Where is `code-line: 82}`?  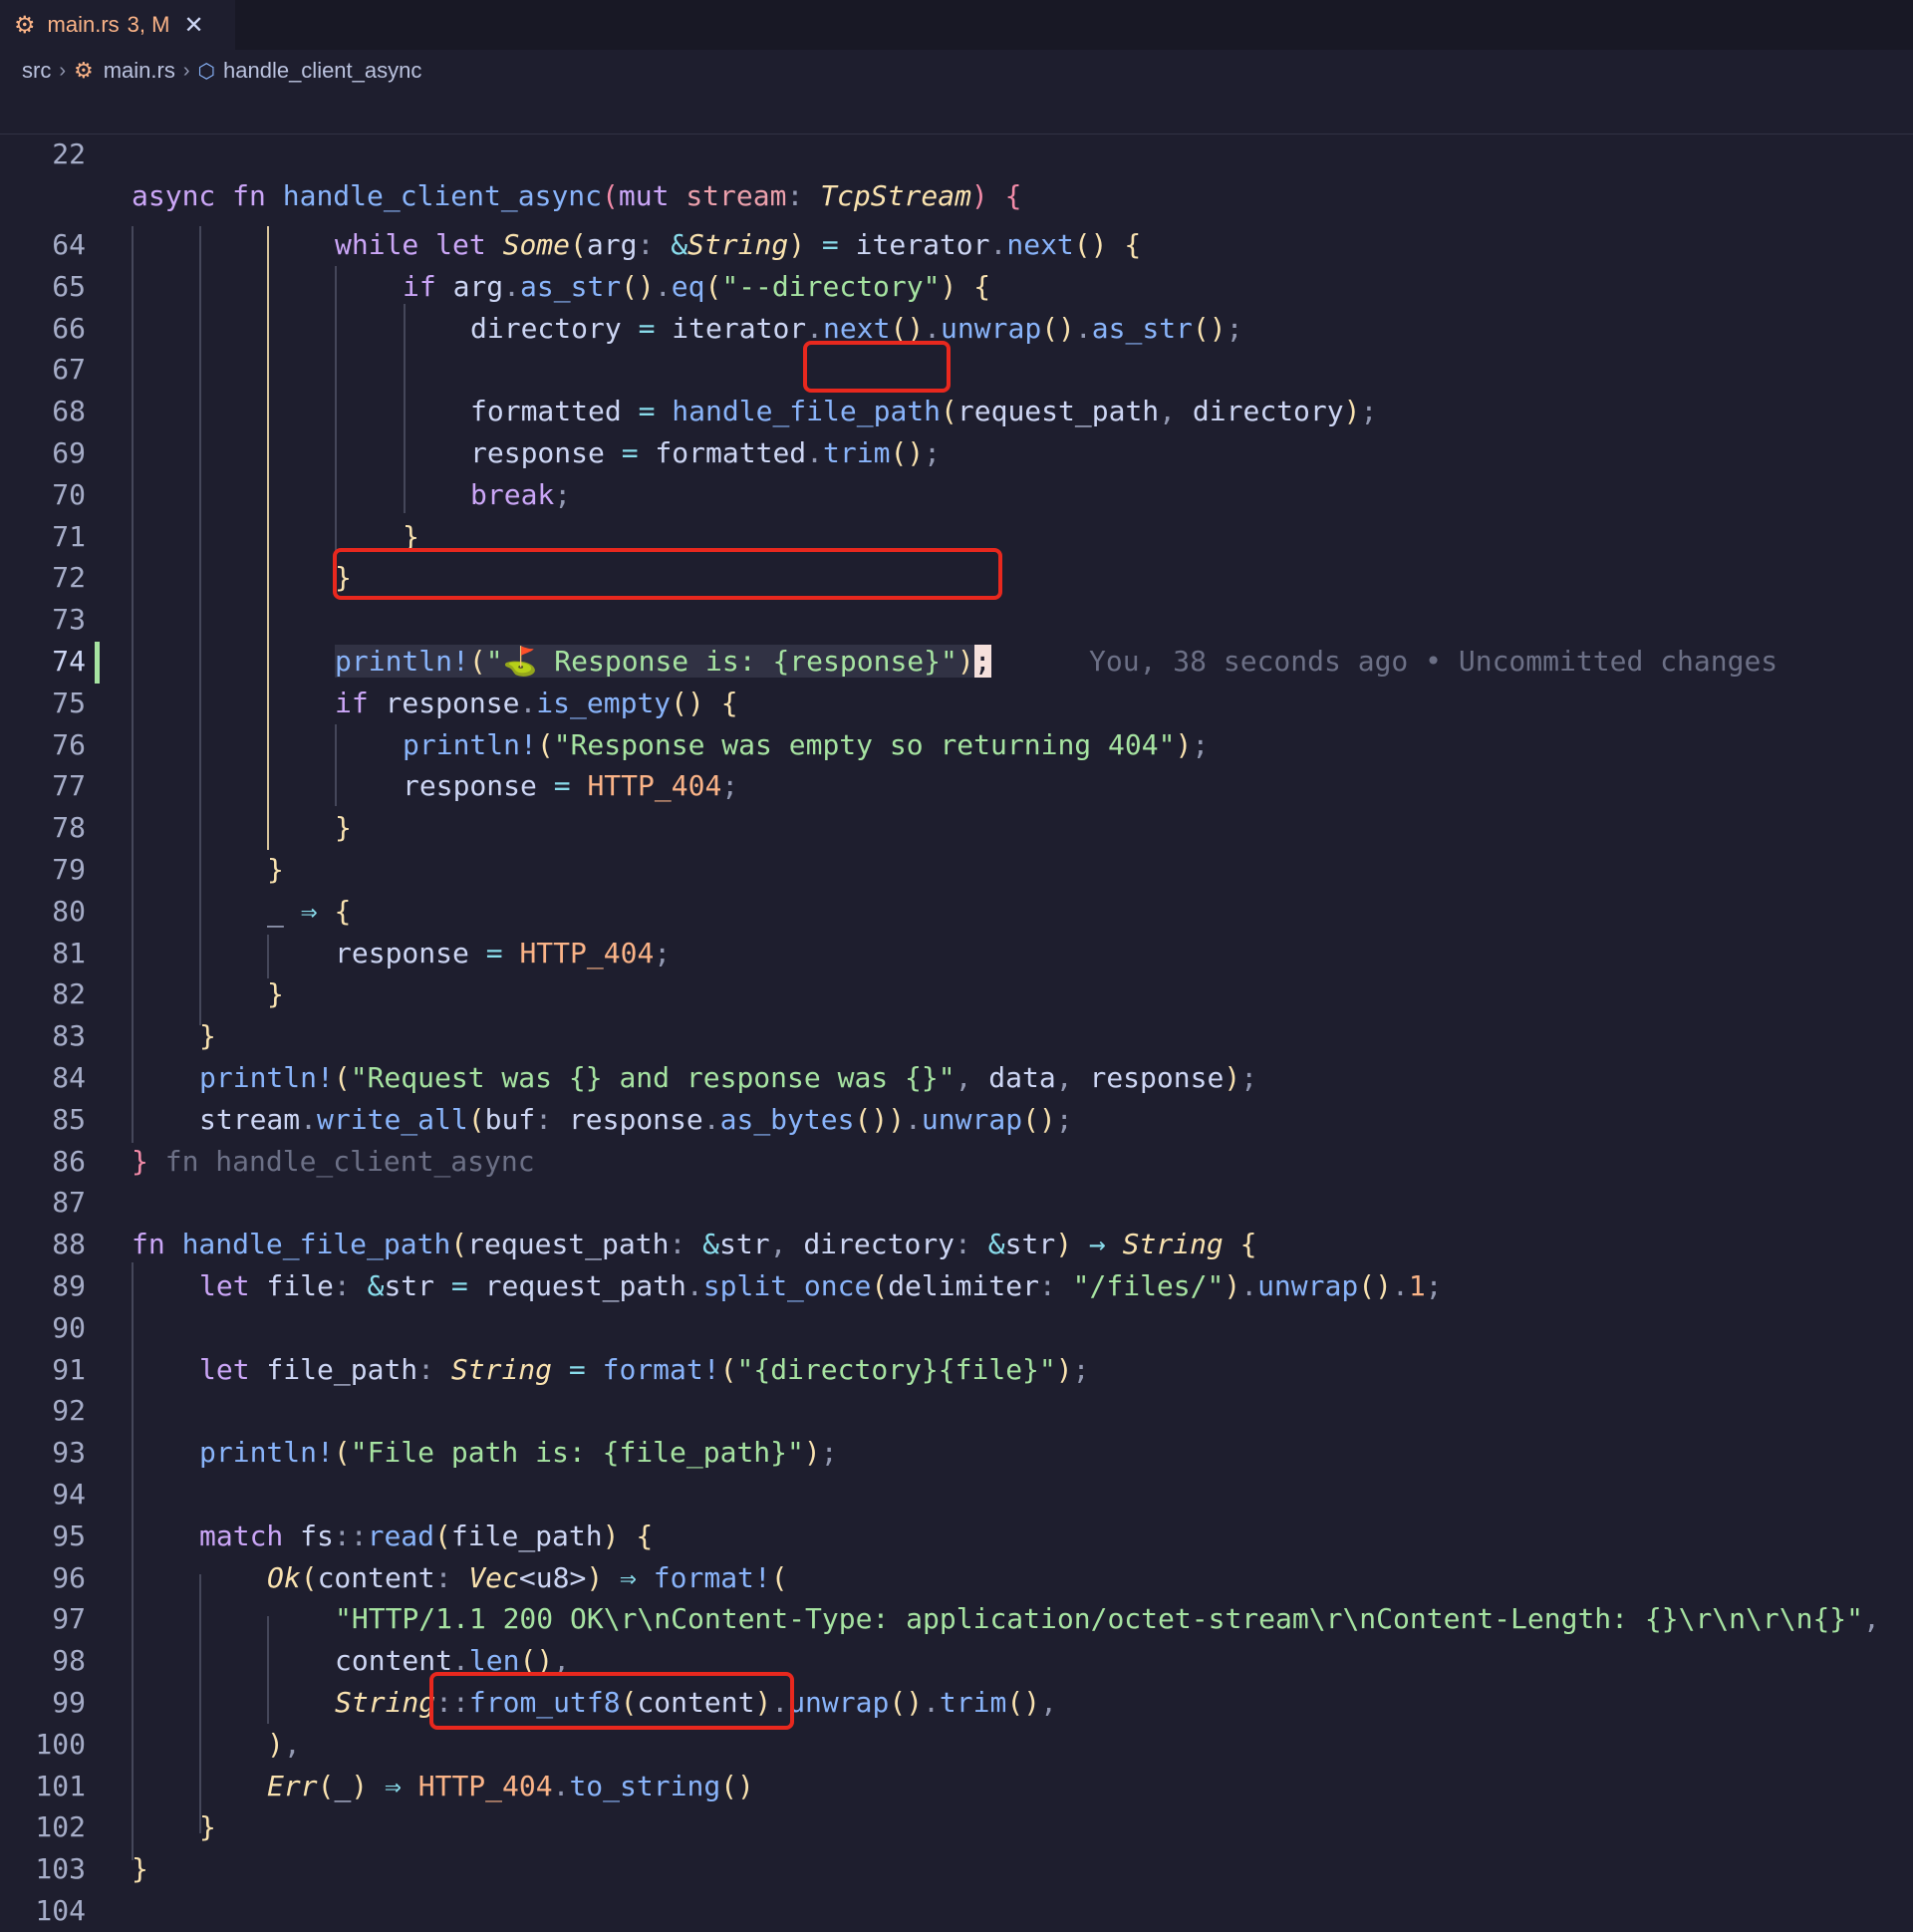 code-line: 82} is located at coordinates (956, 994).